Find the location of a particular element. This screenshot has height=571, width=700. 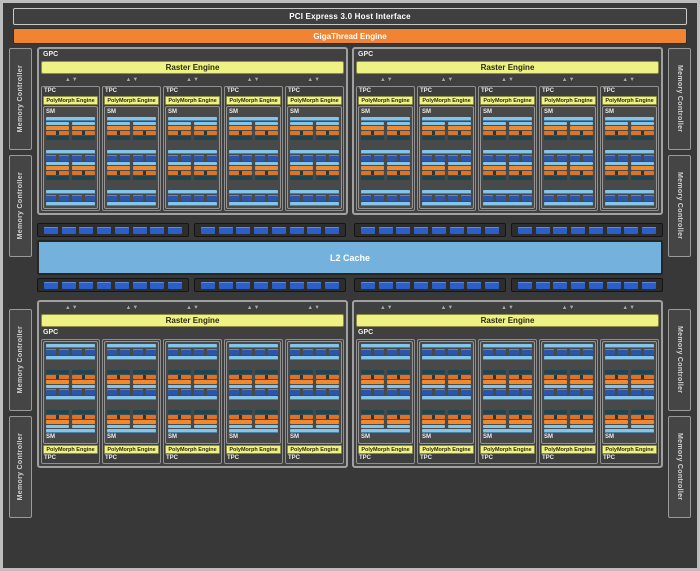

tpc: TPC PolyMorph Engine SM is located at coordinates (192, 148).